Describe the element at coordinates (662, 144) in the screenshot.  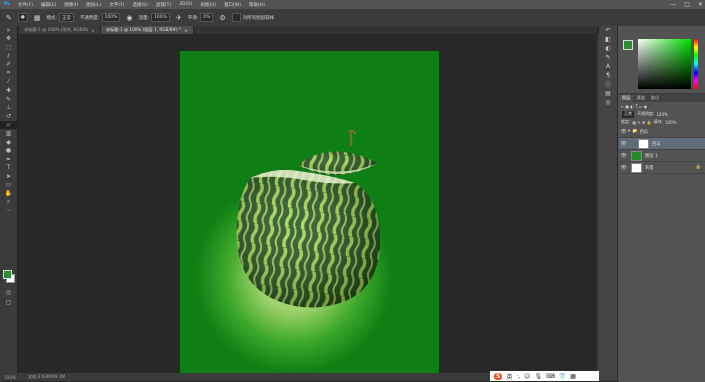
I see `layer-row-selected: 👁 西瓜` at that location.